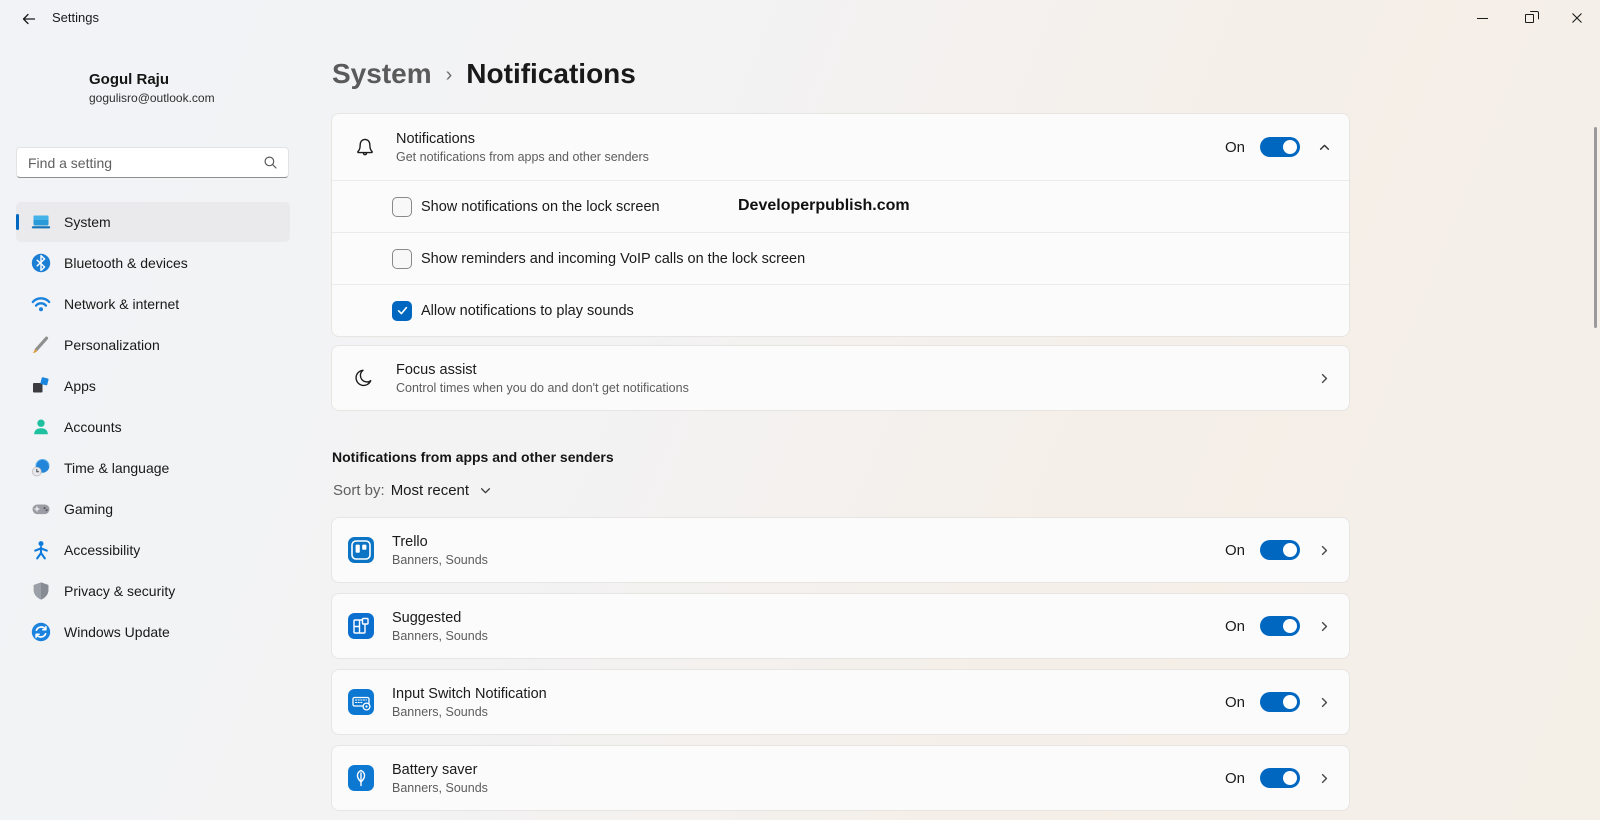 The width and height of the screenshot is (1600, 820). What do you see at coordinates (126, 263) in the screenshot?
I see `sidebar-item-label: Bluetooth & devices` at bounding box center [126, 263].